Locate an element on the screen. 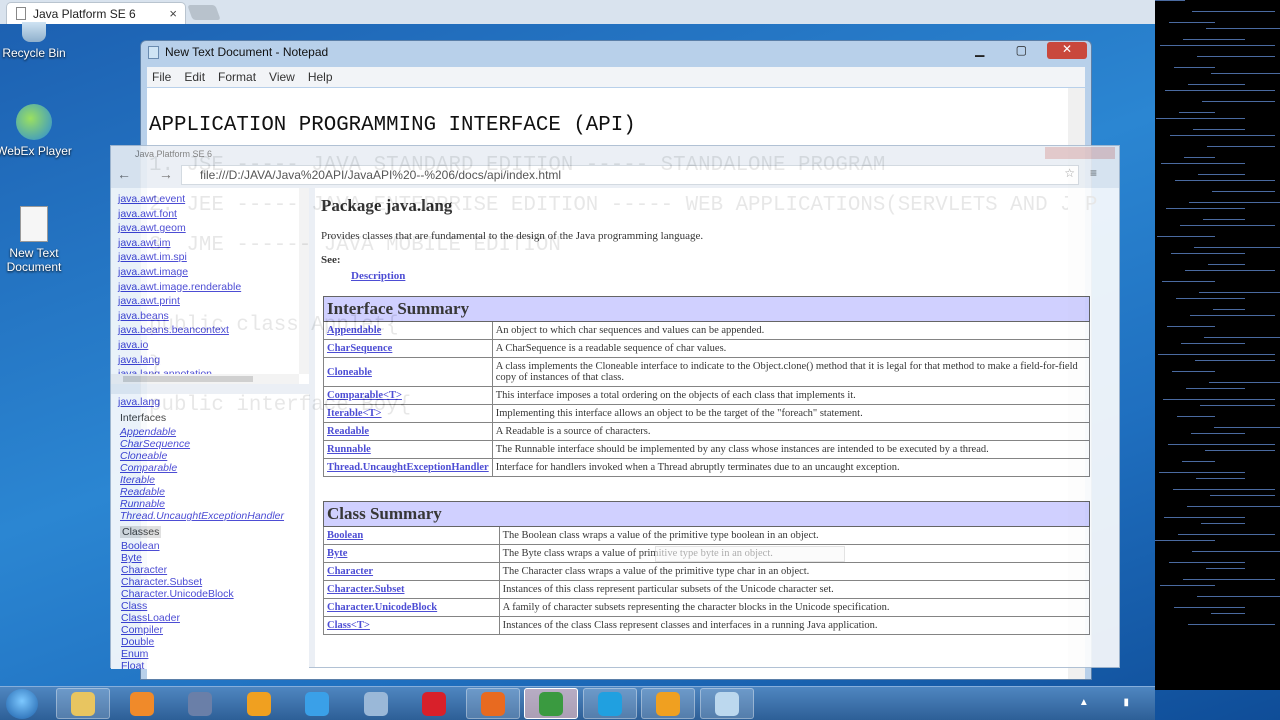 The image size is (1280, 720). type-link: Appendable is located at coordinates (408, 330).